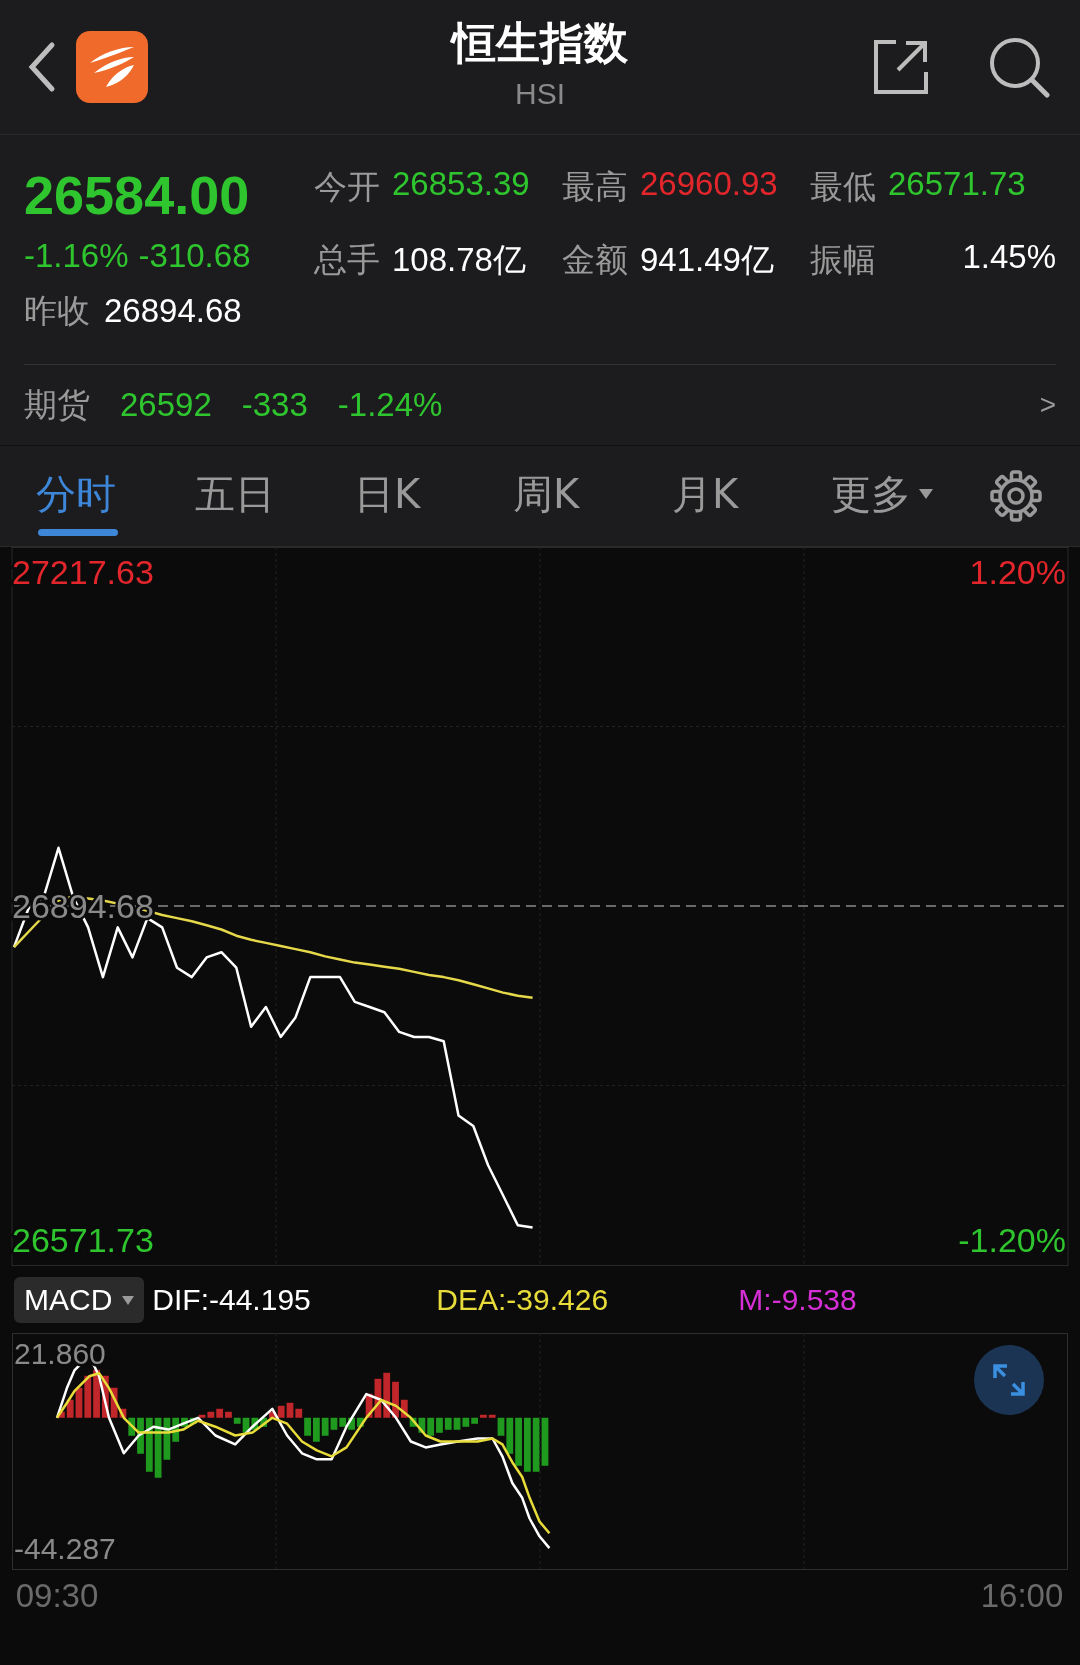  I want to click on stat-value: 26853.39, so click(461, 184).